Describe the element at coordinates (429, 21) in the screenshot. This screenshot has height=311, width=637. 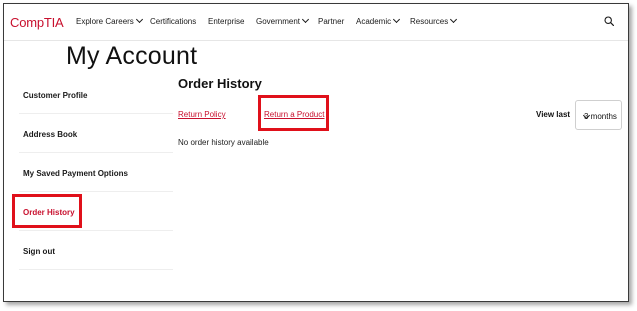
I see `nav-item-label: Resources` at that location.